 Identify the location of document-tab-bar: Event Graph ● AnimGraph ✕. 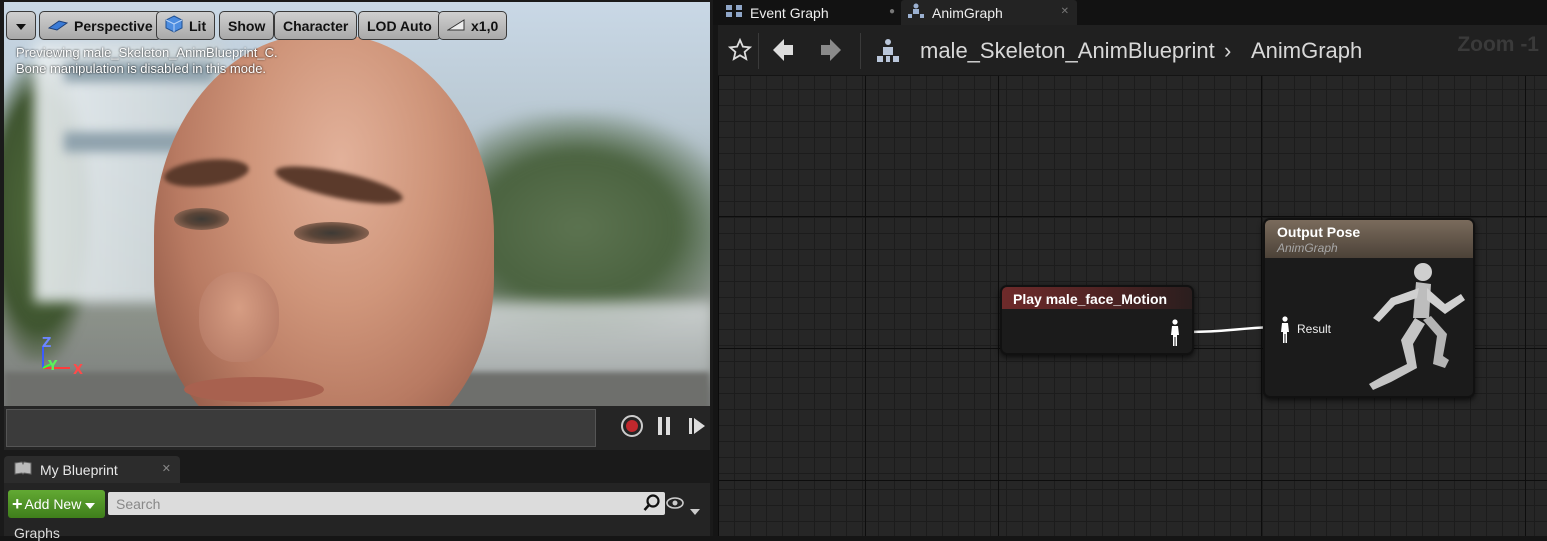
(1130, 12).